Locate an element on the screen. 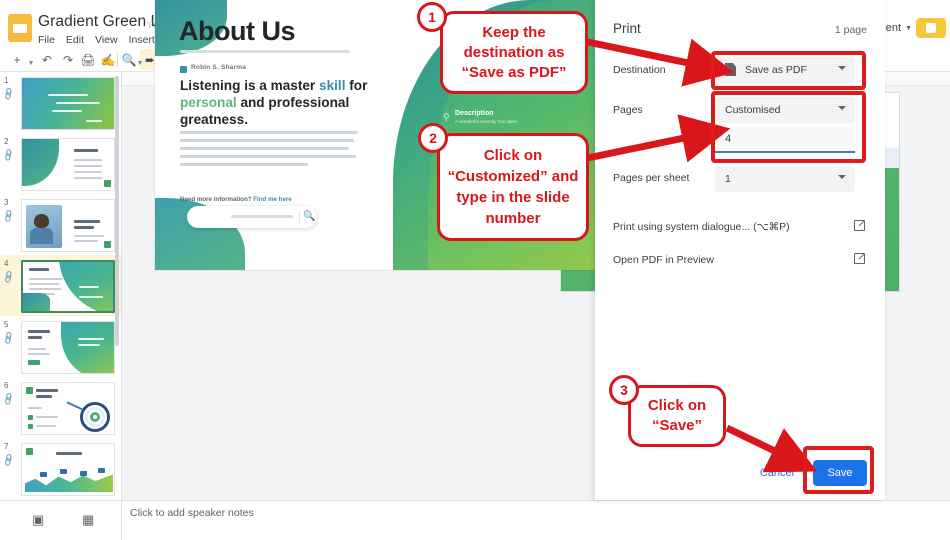 This screenshot has height=540, width=950. caret-down-icon is located at coordinates (842, 177).